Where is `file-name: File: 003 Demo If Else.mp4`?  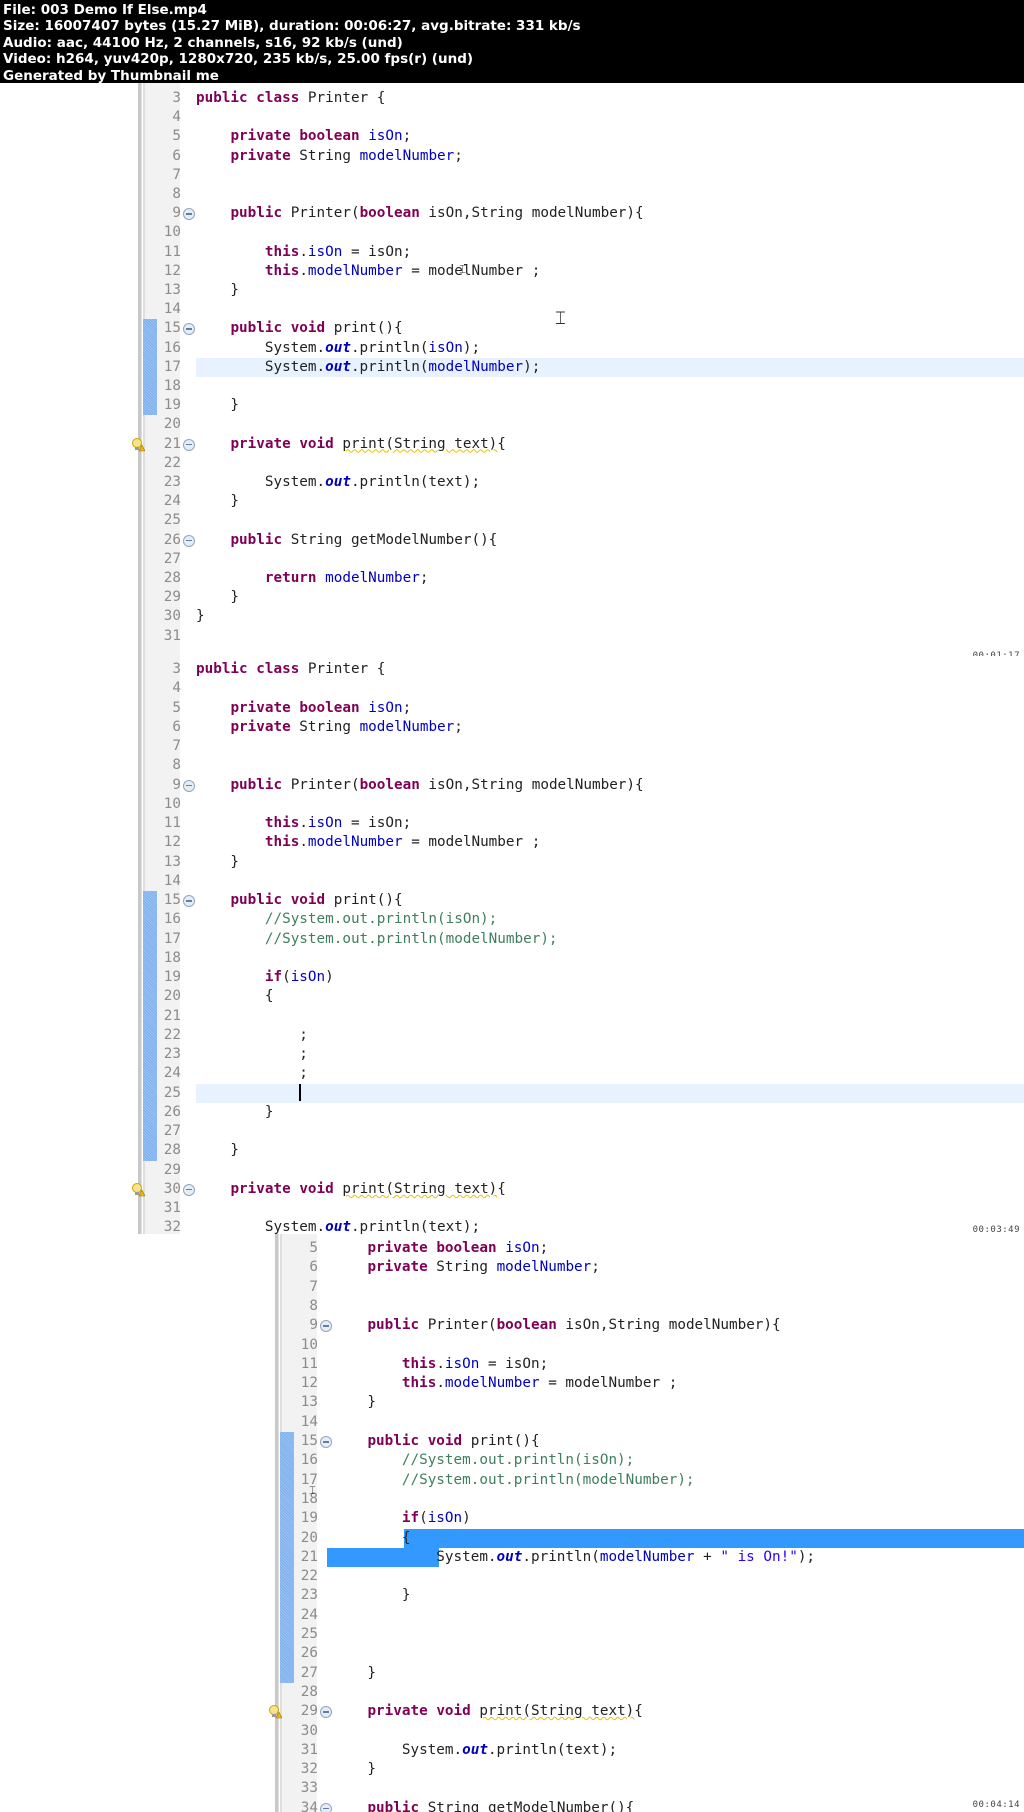
file-name: File: 003 Demo If Else.mp4 is located at coordinates (105, 10).